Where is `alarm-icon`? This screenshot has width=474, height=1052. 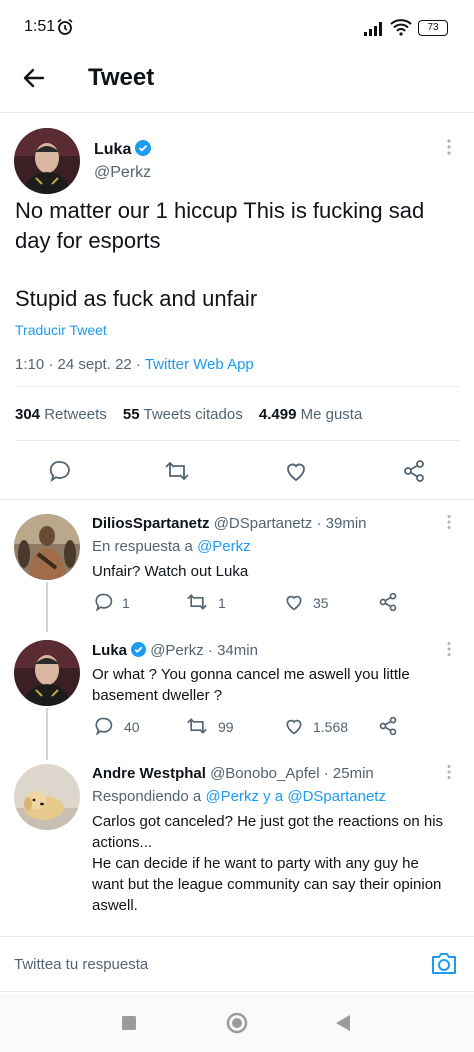 alarm-icon is located at coordinates (65, 27).